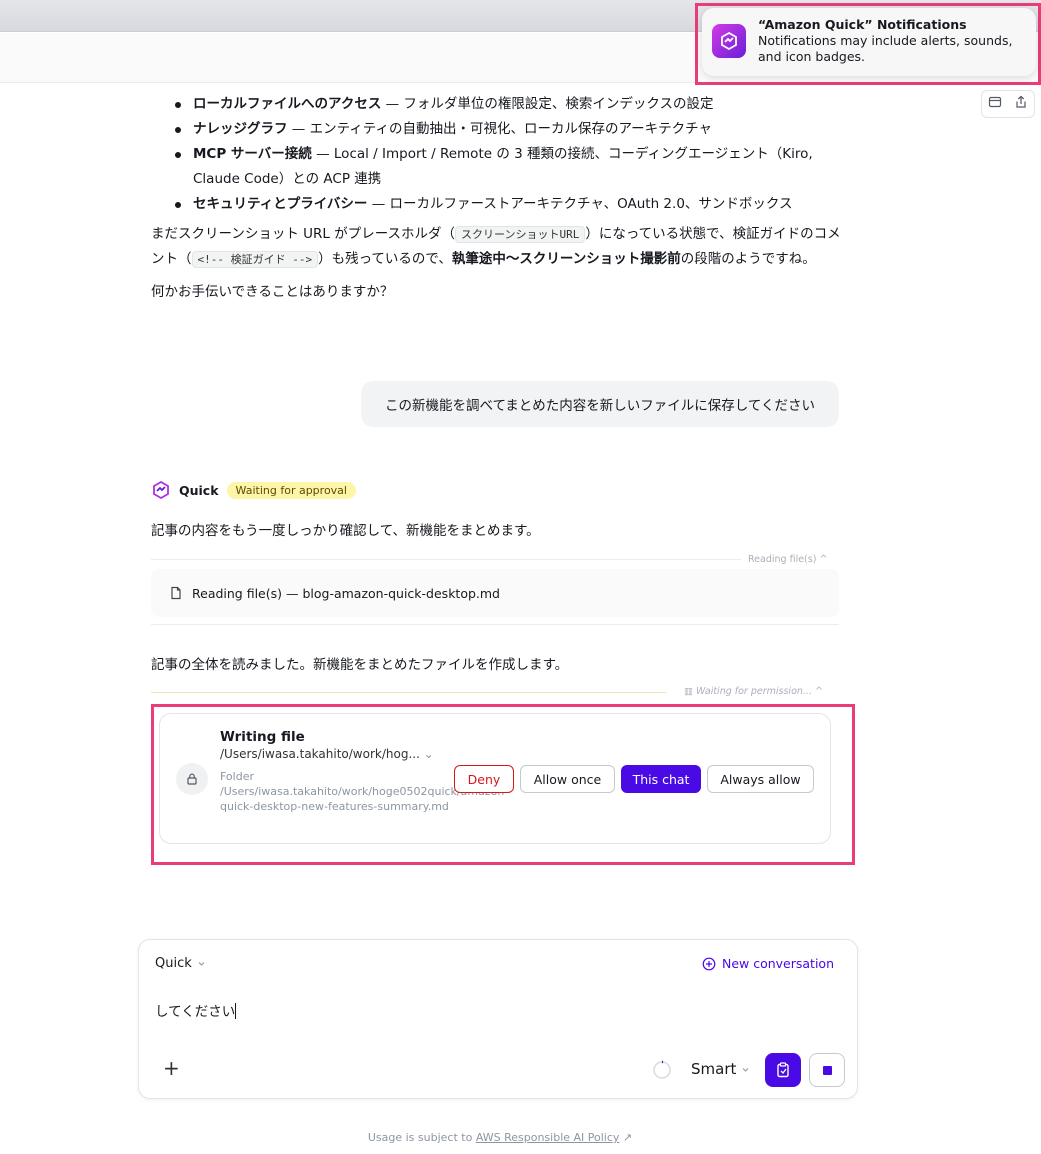  I want to click on new-conversation-button: New conversation, so click(768, 963).